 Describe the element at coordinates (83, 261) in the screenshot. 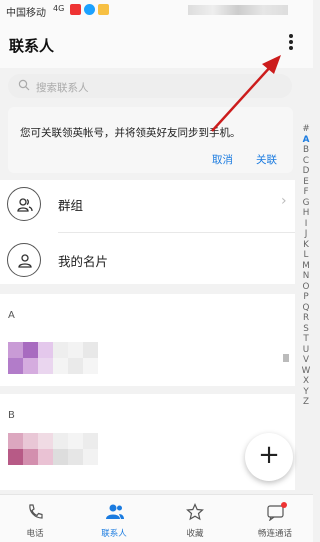

I see `my-card-label: 我的名片` at that location.